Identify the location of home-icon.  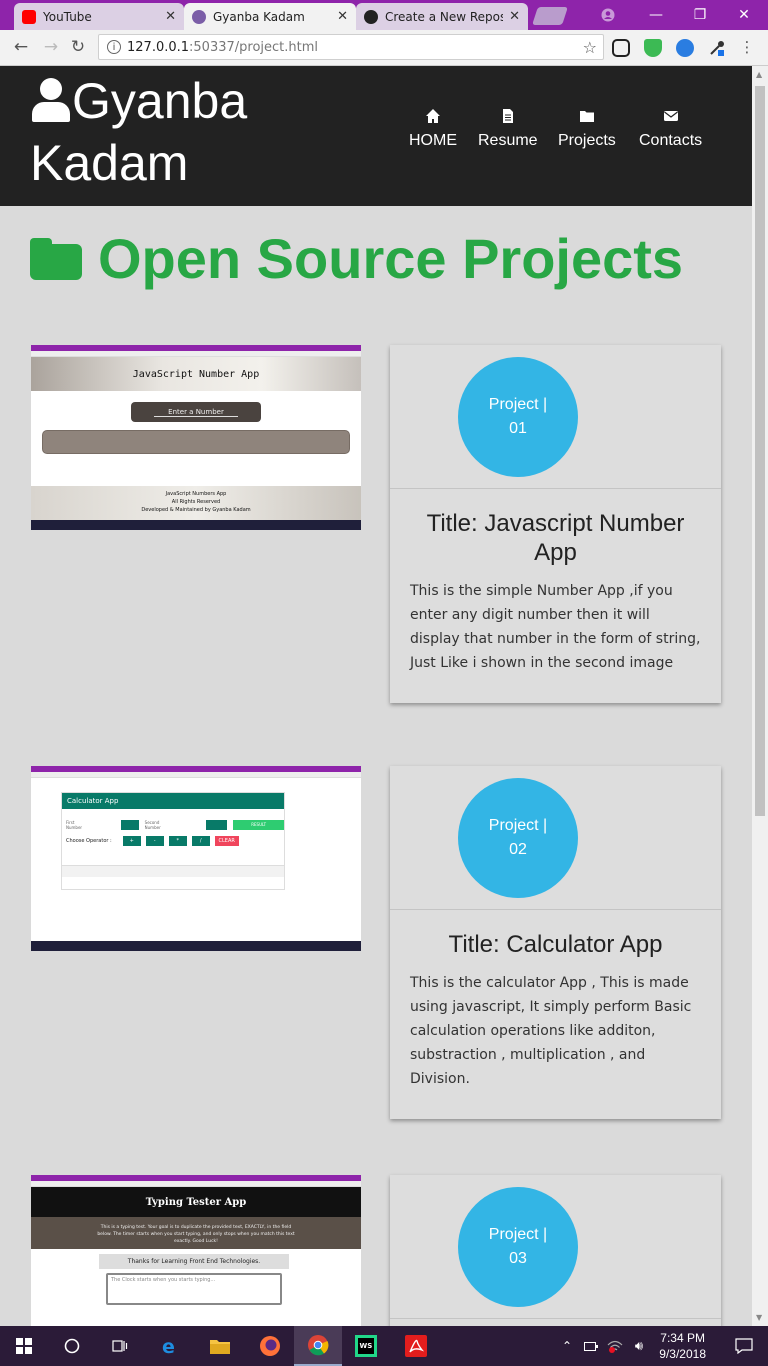
(433, 116).